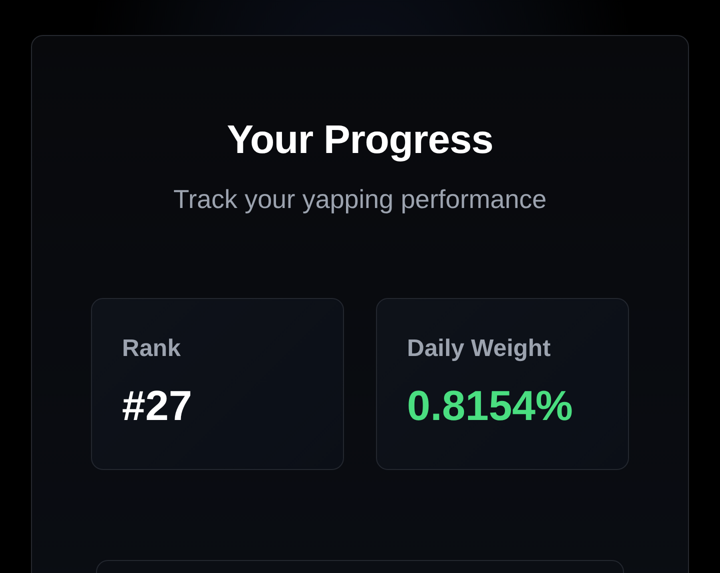  What do you see at coordinates (158, 406) in the screenshot?
I see `stat-value: #27` at bounding box center [158, 406].